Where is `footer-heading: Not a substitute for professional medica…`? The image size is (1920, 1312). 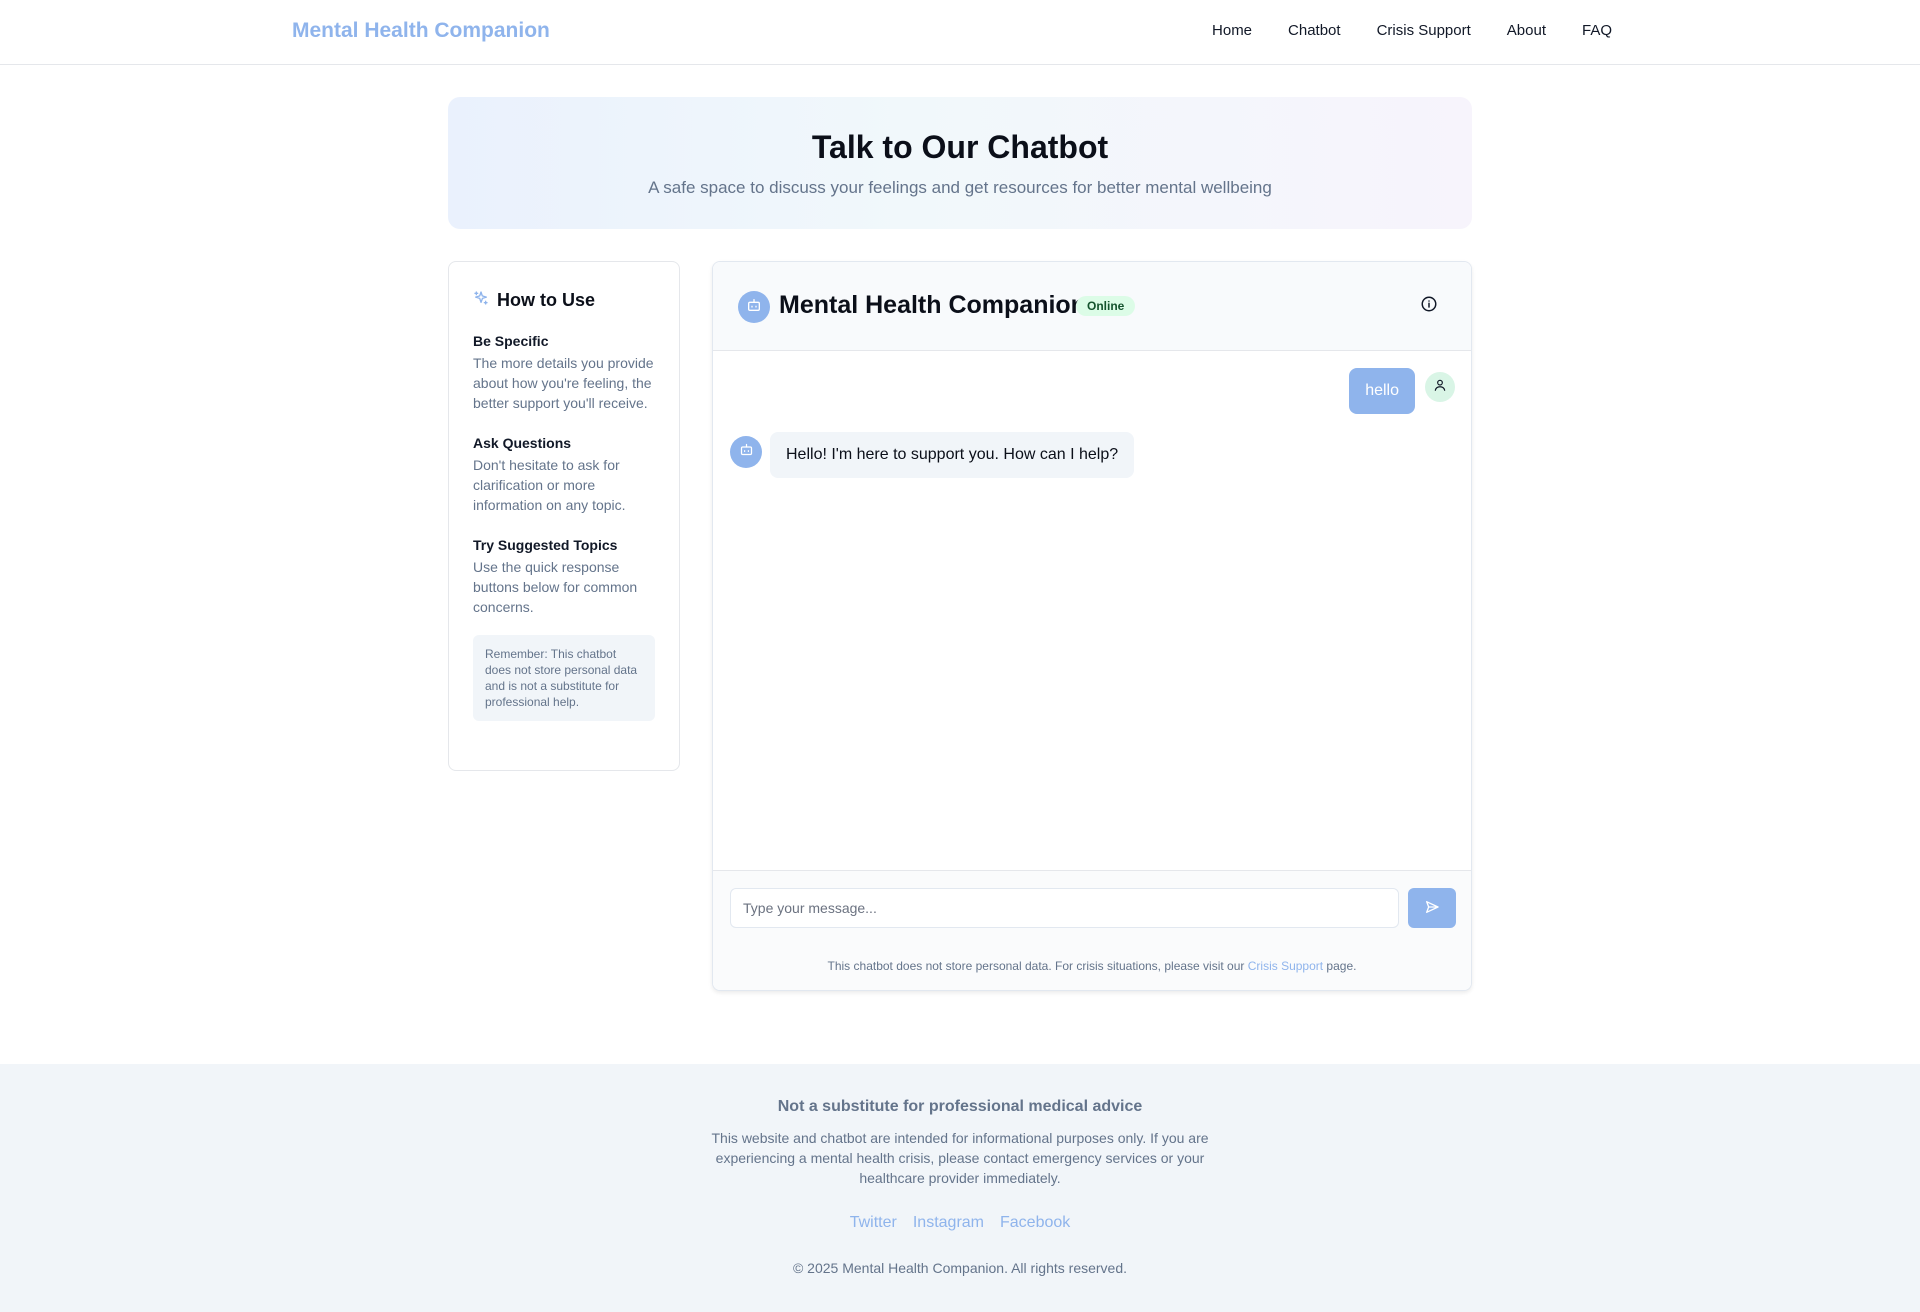 footer-heading: Not a substitute for professional medica… is located at coordinates (960, 1106).